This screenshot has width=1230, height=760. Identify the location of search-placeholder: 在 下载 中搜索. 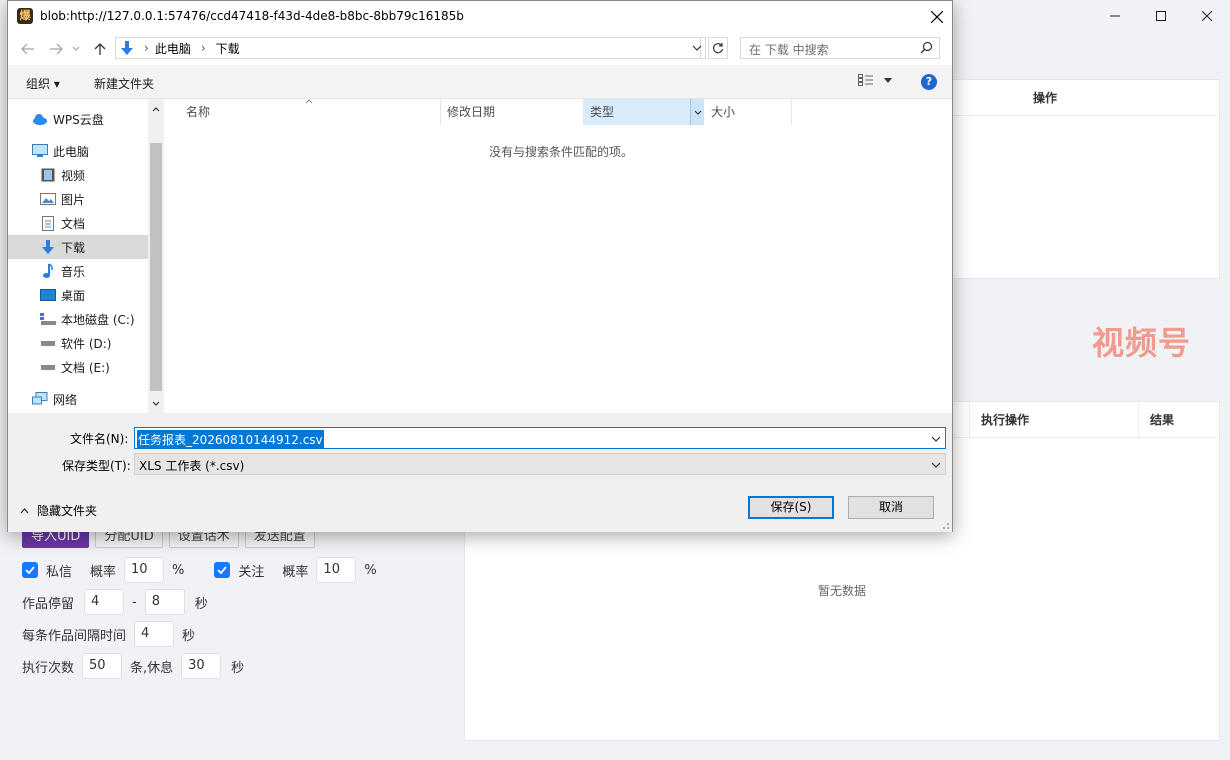
(789, 50).